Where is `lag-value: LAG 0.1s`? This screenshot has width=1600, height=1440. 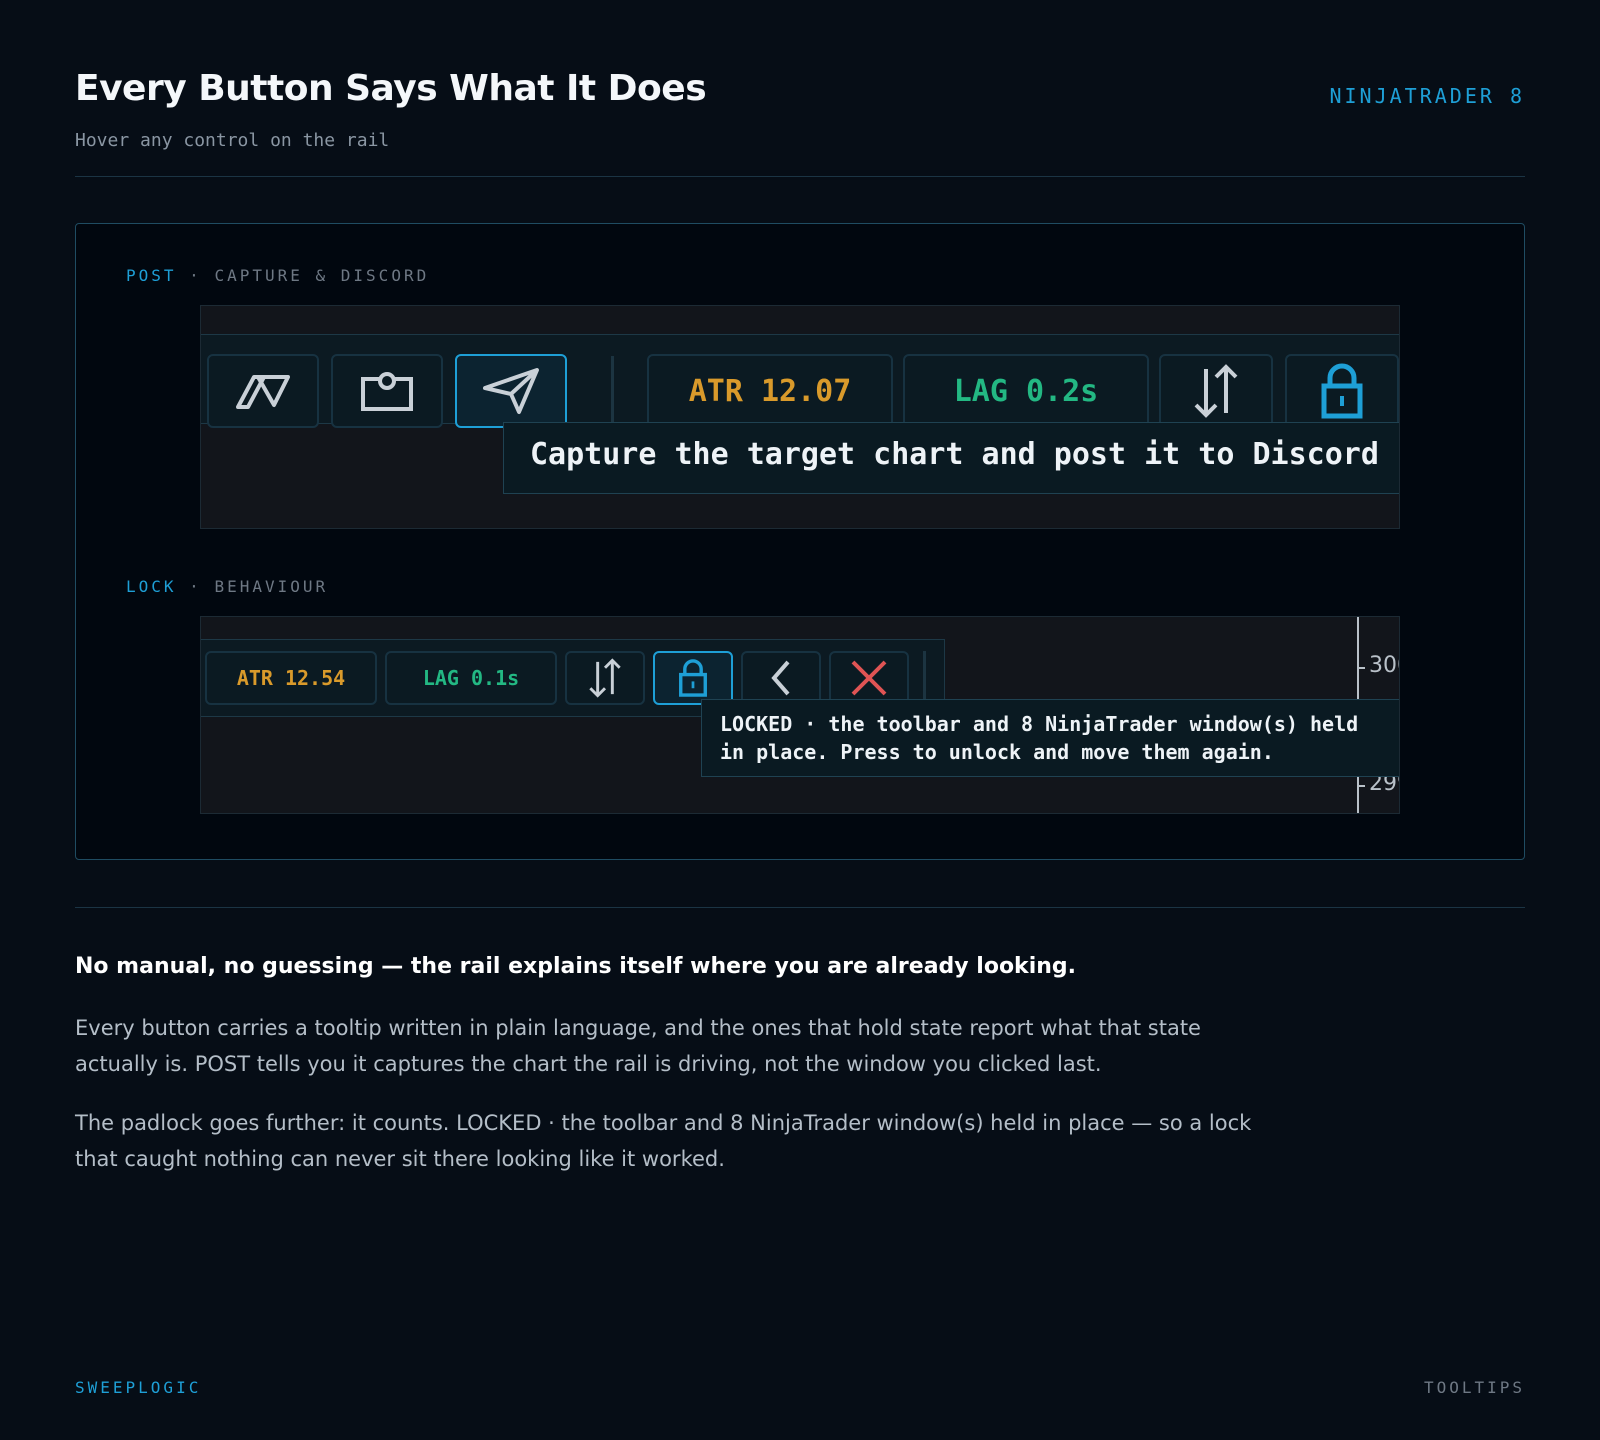 lag-value: LAG 0.1s is located at coordinates (471, 678).